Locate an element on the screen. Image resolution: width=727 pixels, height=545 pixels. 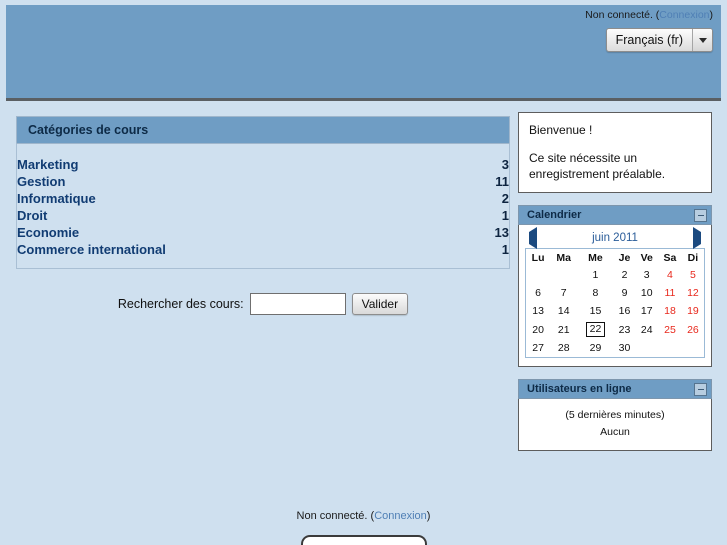
calendar-month-label: juin 2011 is located at coordinates (615, 238).